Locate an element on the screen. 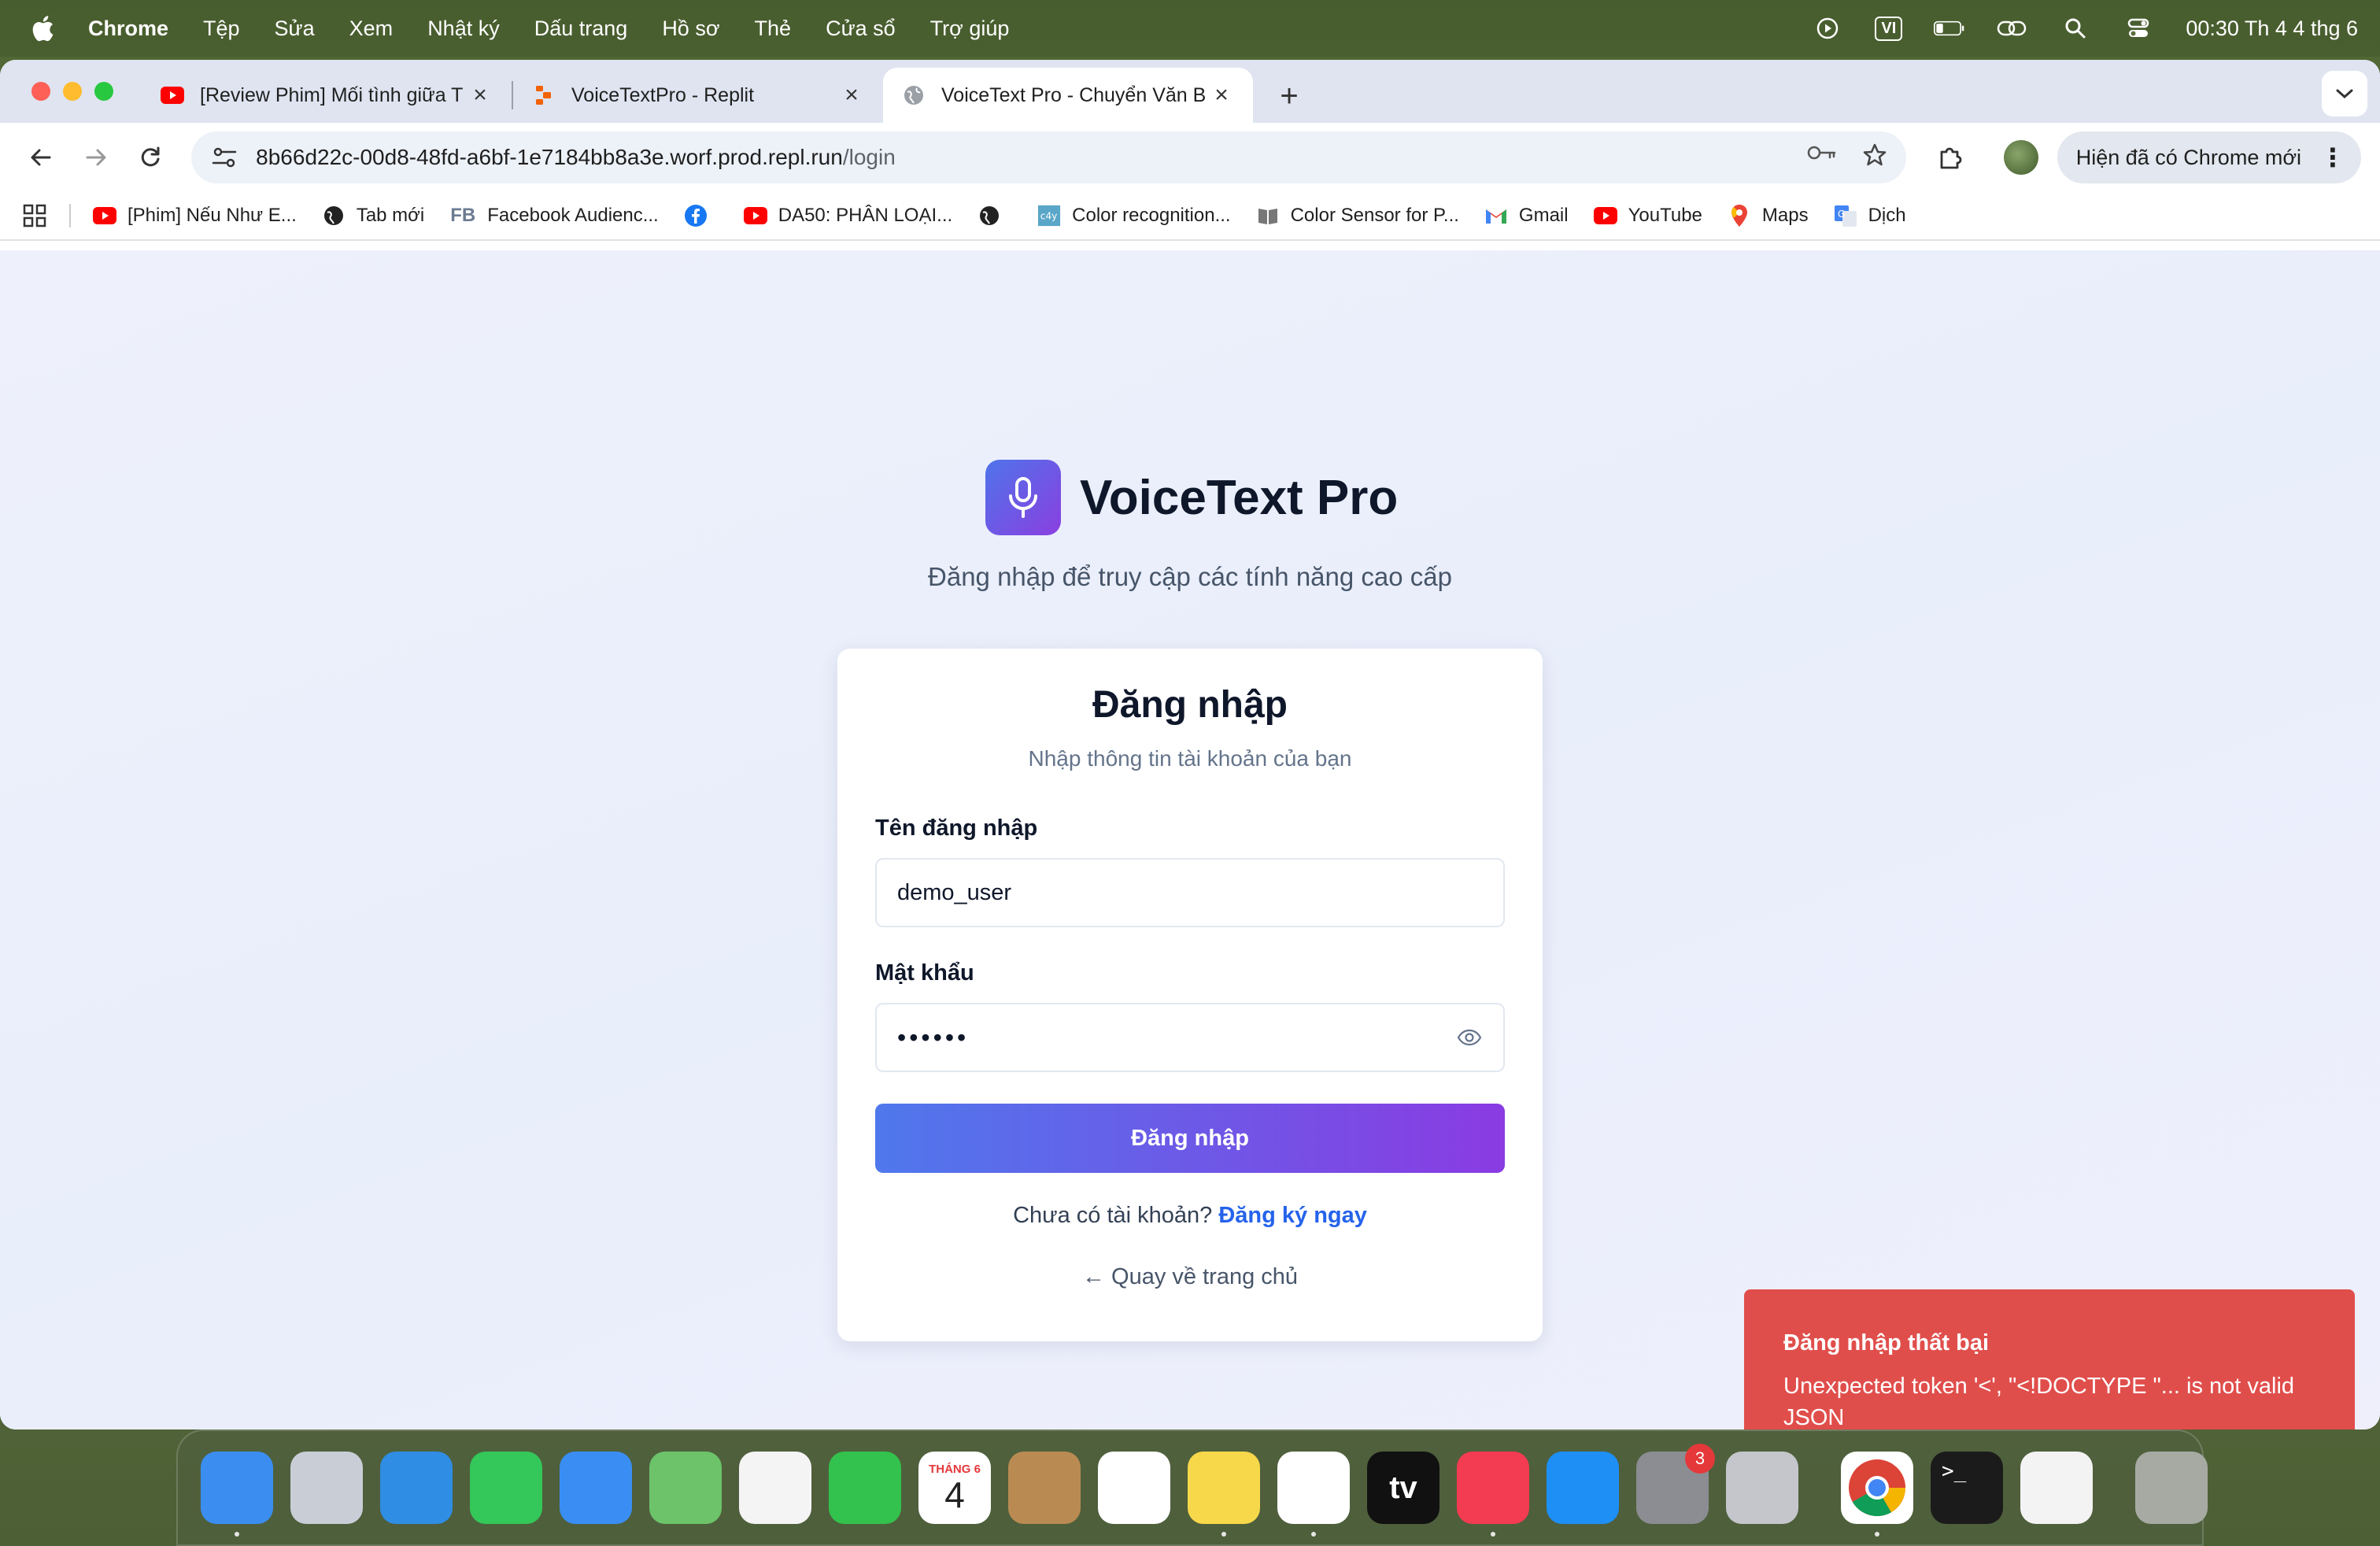 The height and width of the screenshot is (1546, 2380). dock-chrome-icon is located at coordinates (1877, 1495).